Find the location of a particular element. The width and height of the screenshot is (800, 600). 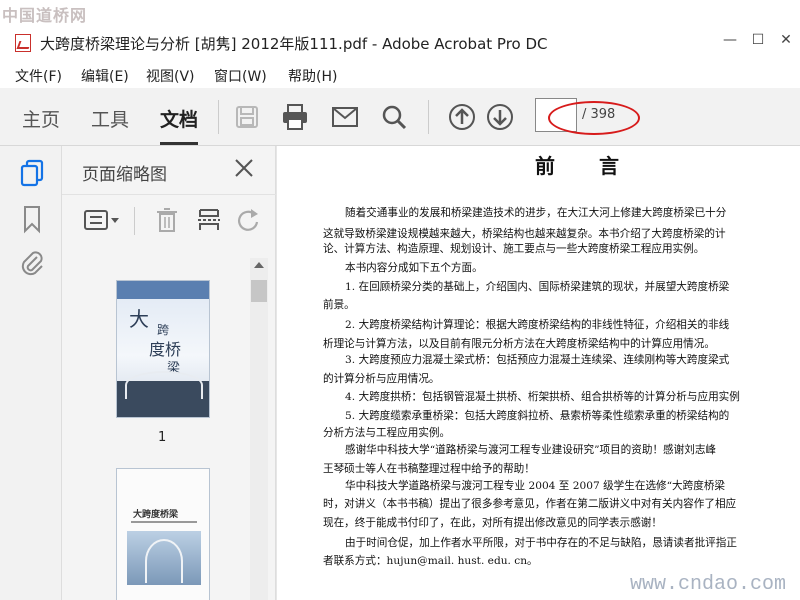

text-line: 析理论与计算方法，以及目前有限元分析方法在大跨度桥梁结构中的计算应用情况。 is located at coordinates (519, 344).